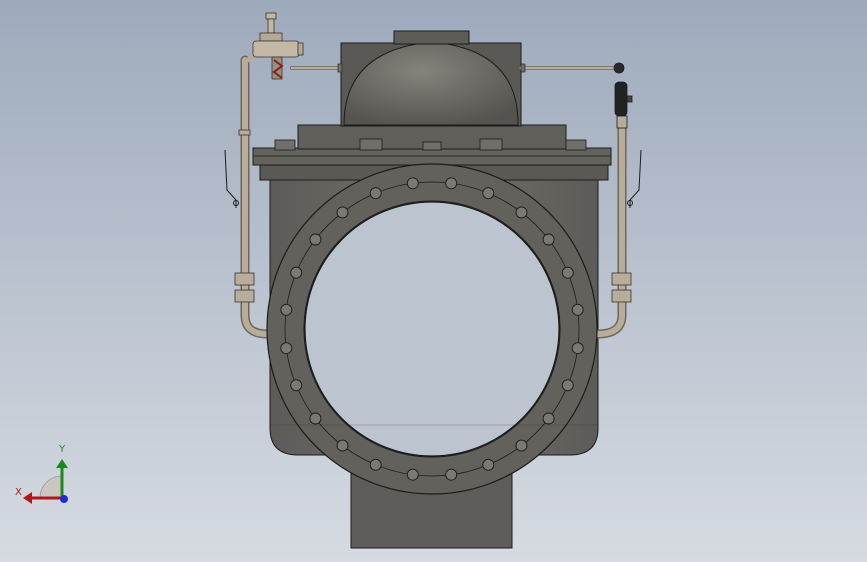  What do you see at coordinates (634, 178) in the screenshot?
I see `support-bracket-right` at bounding box center [634, 178].